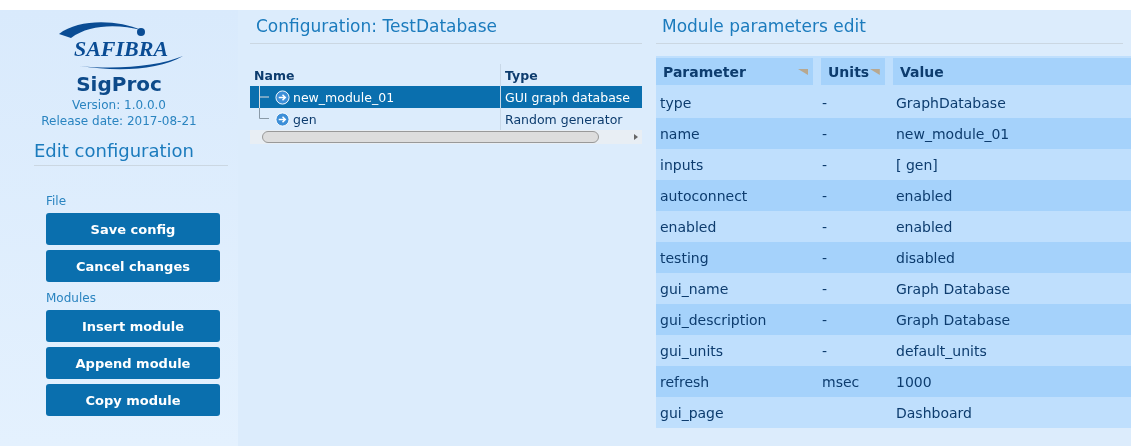  What do you see at coordinates (688, 226) in the screenshot?
I see `parameter-name: enabled` at bounding box center [688, 226].